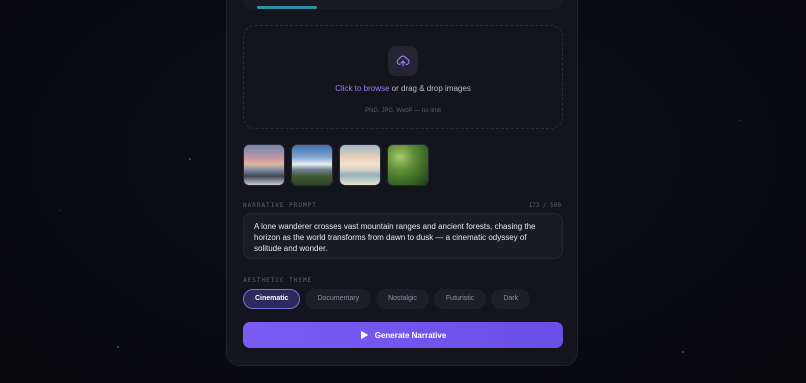  What do you see at coordinates (312, 165) in the screenshot?
I see `thumbnail-snowy-mountains` at bounding box center [312, 165].